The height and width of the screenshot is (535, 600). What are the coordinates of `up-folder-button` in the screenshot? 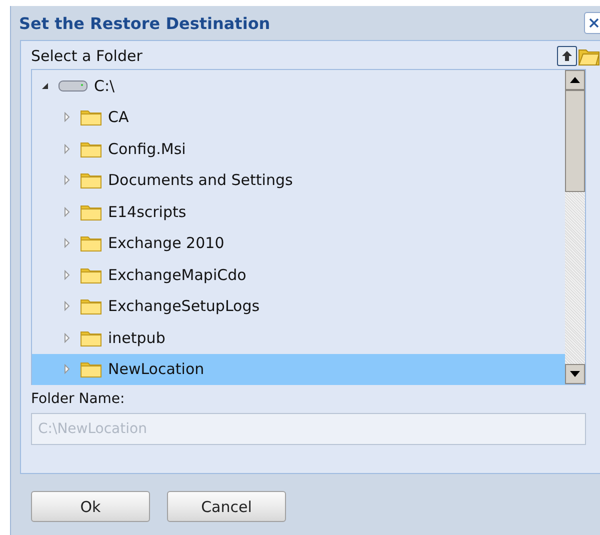 It's located at (567, 56).